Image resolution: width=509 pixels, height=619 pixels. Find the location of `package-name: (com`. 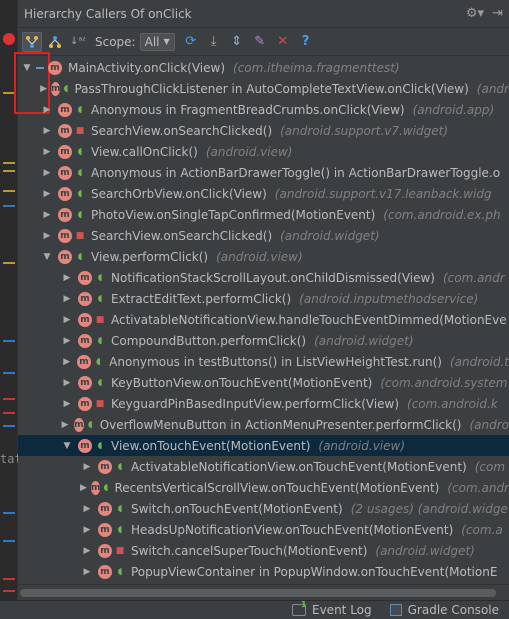

package-name: (com is located at coordinates (490, 466).